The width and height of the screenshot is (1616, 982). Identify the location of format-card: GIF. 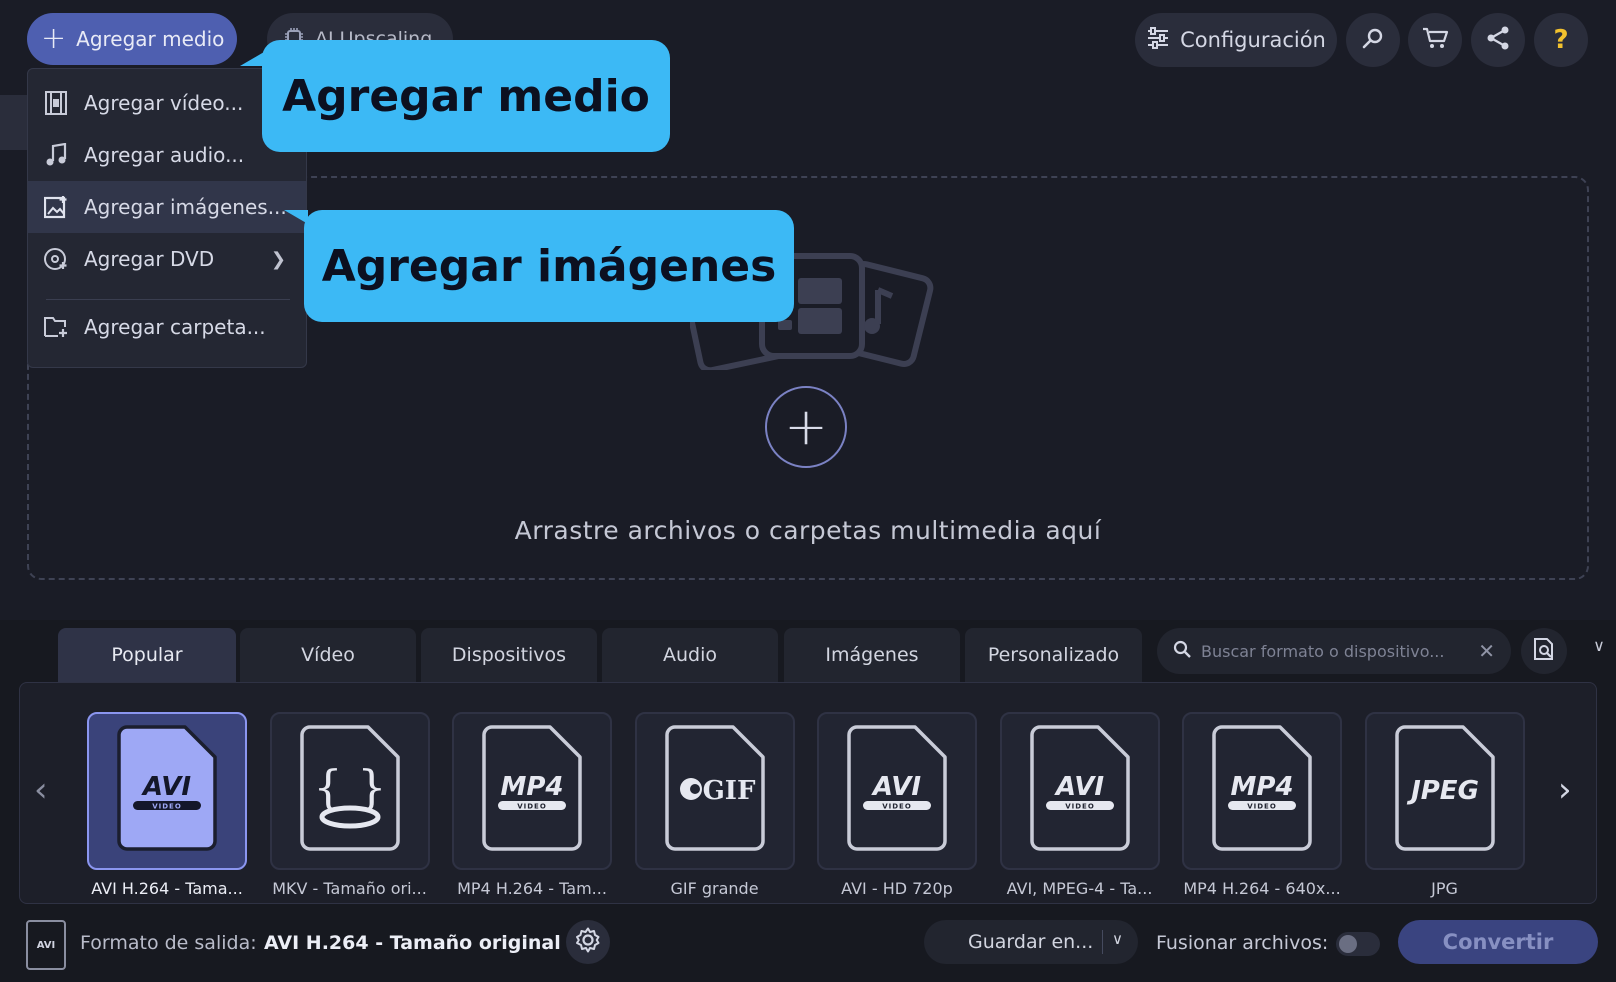
(714, 791).